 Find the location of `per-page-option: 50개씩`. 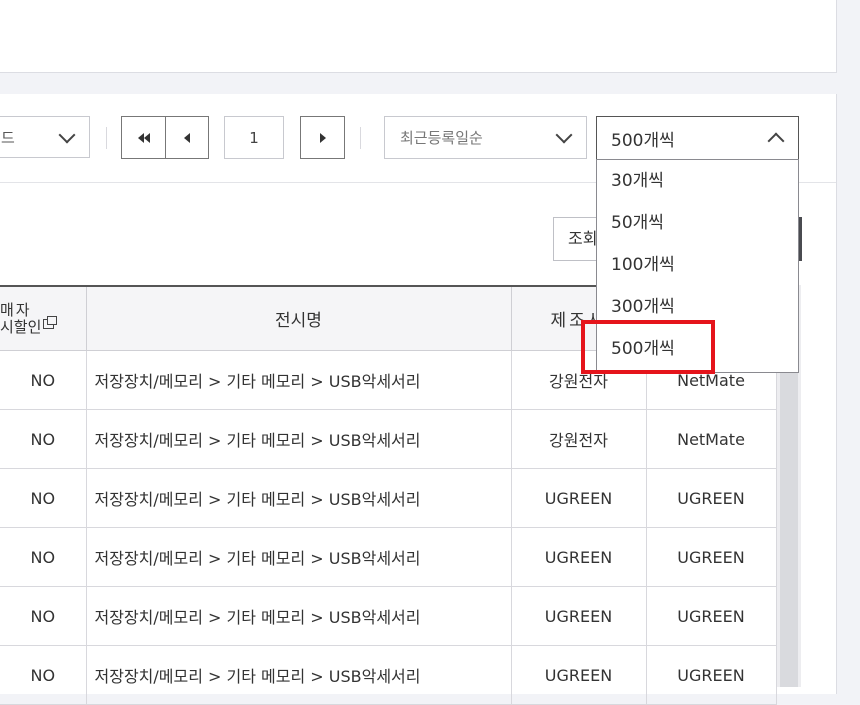

per-page-option: 50개씩 is located at coordinates (697, 223).